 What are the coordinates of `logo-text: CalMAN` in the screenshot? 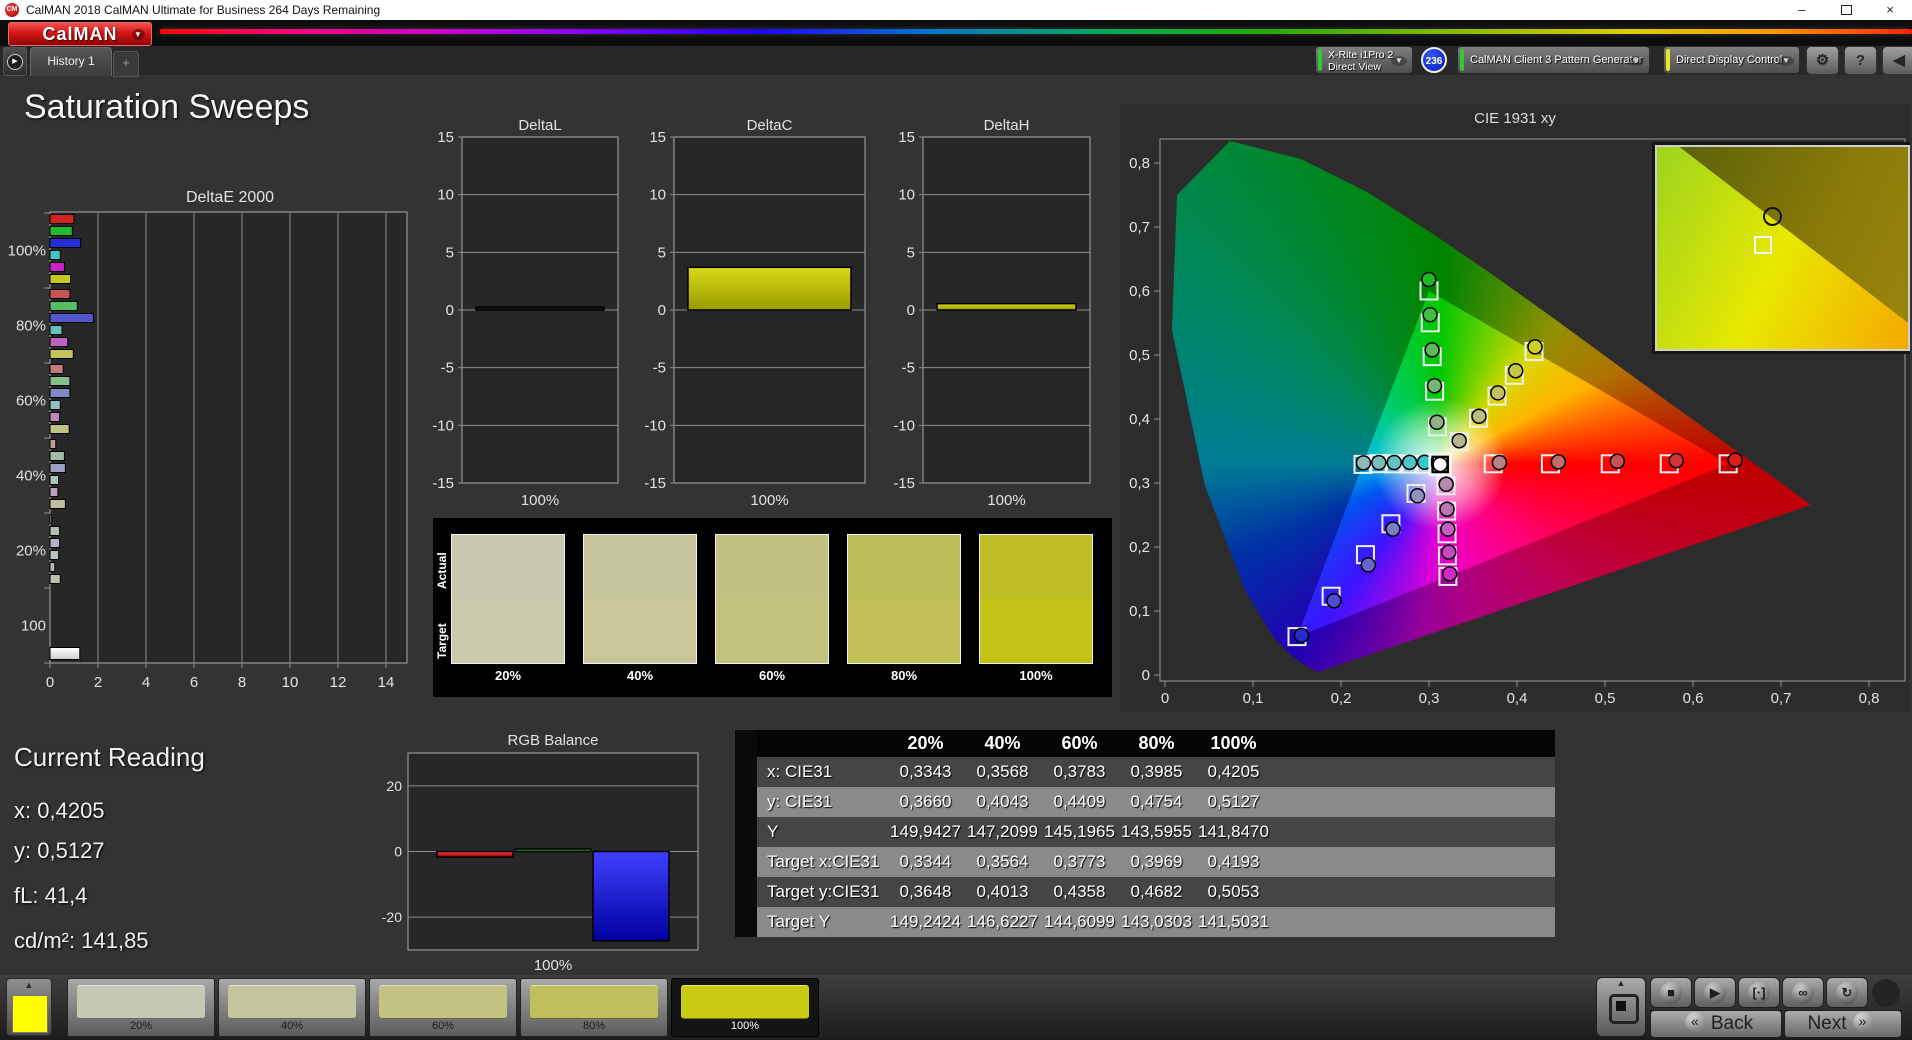 It's located at (80, 34).